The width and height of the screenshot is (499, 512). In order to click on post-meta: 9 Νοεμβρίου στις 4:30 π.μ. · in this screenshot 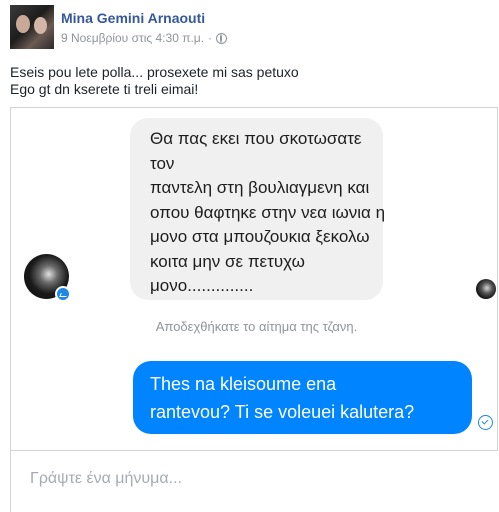, I will do `click(144, 38)`.